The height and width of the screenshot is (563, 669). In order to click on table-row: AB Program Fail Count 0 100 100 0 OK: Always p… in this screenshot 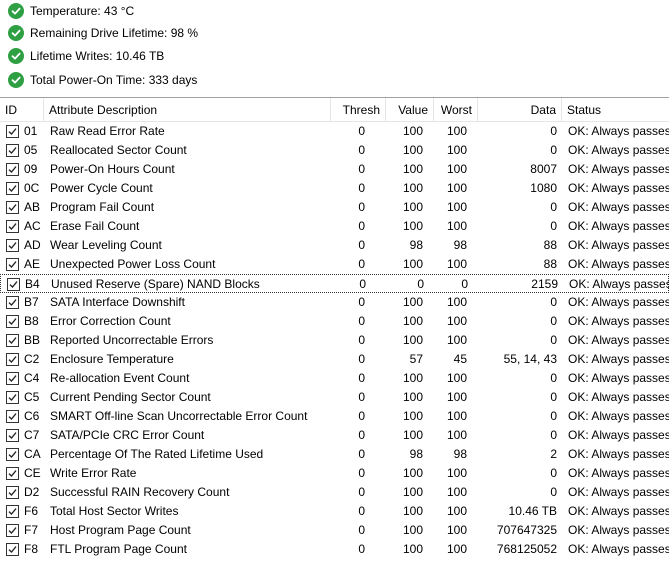, I will do `click(334, 207)`.